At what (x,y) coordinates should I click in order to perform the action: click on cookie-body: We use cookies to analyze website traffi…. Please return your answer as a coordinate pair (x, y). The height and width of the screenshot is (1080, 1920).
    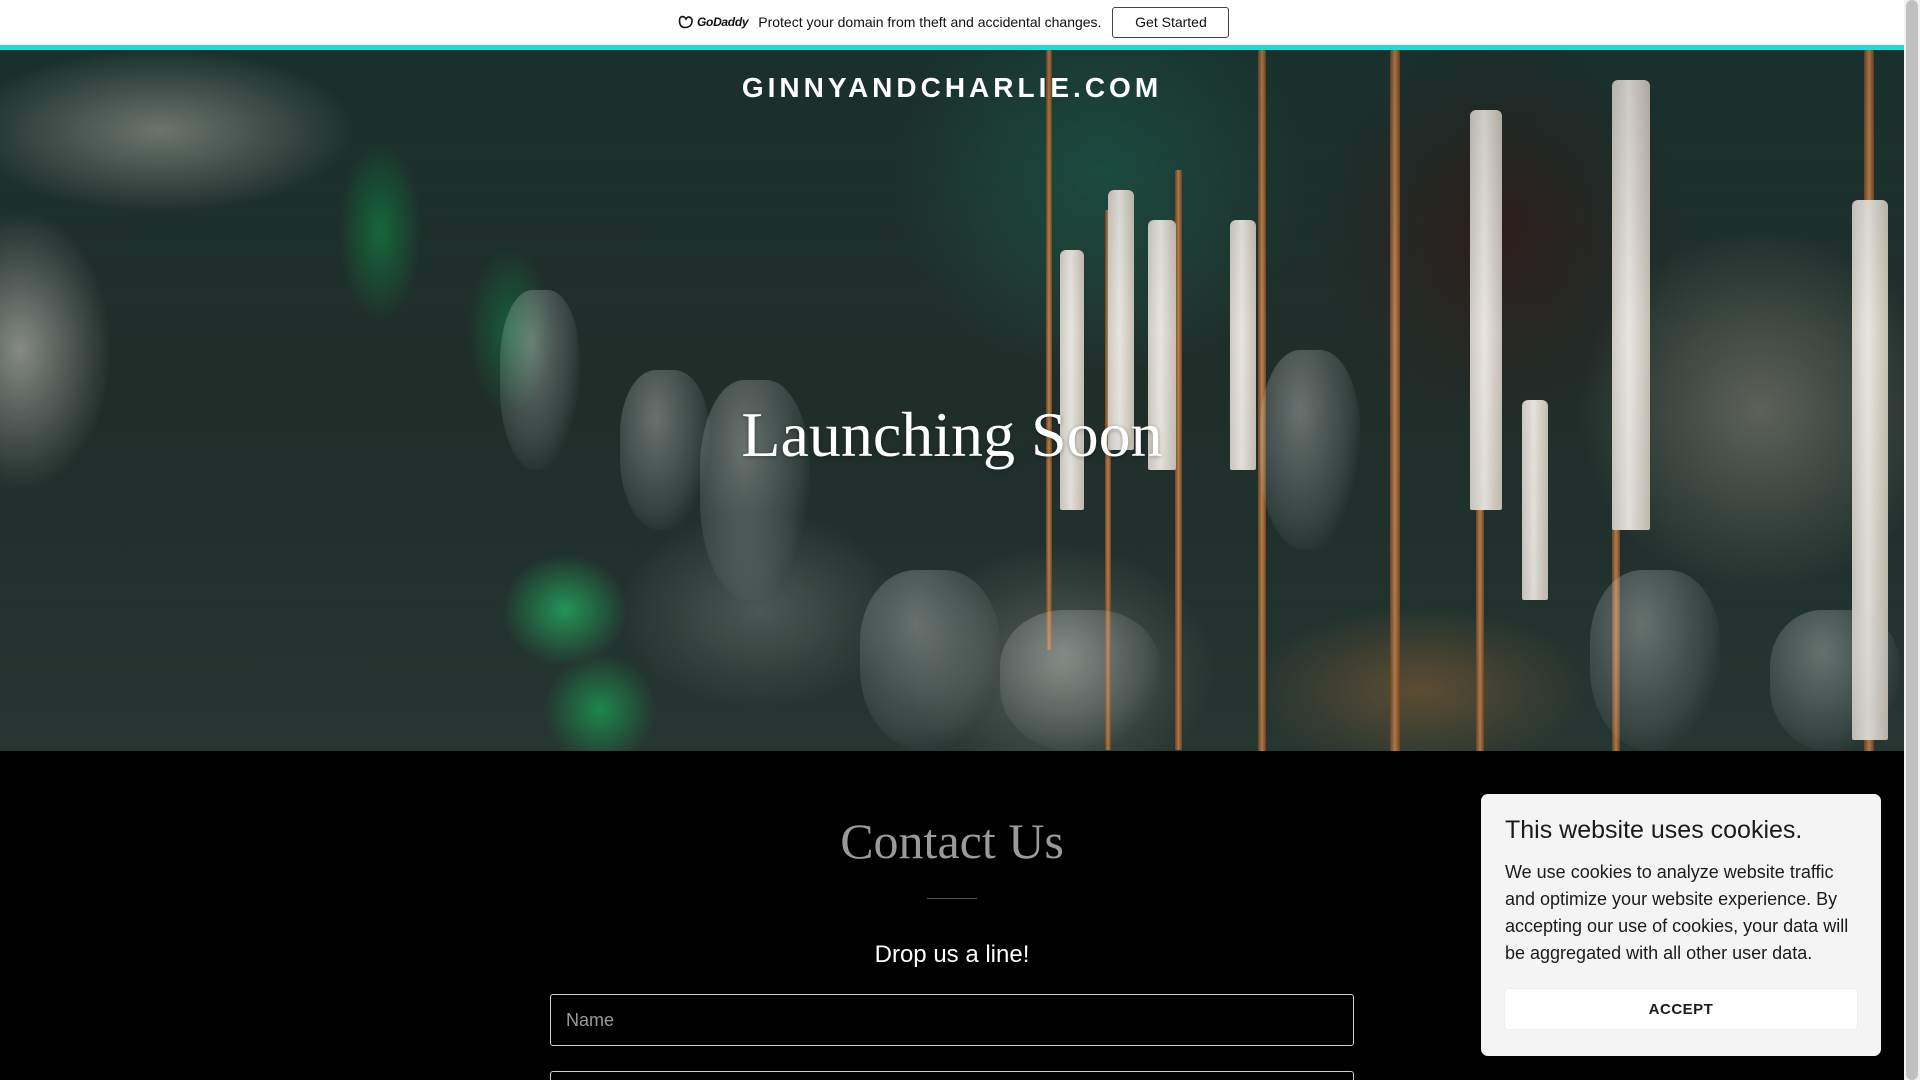
    Looking at the image, I should click on (1677, 912).